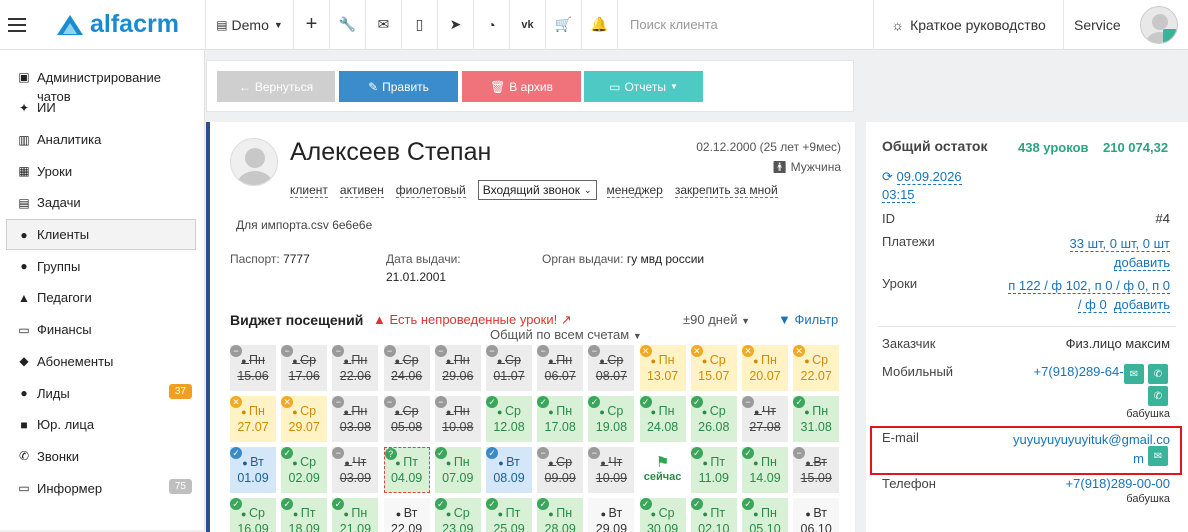 The image size is (1188, 532). What do you see at coordinates (714, 419) in the screenshot?
I see `attendance-cell: ✓● Ср26.08` at bounding box center [714, 419].